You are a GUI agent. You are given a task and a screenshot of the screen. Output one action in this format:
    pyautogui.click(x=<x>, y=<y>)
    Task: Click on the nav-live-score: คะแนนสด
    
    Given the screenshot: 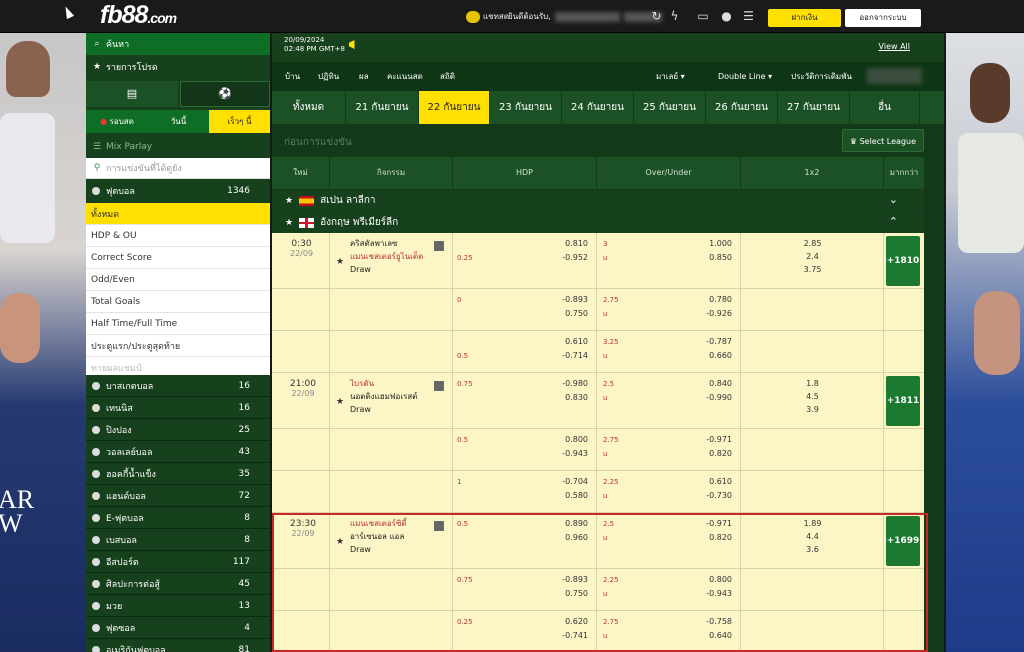 What is the action you would take?
    pyautogui.click(x=405, y=76)
    